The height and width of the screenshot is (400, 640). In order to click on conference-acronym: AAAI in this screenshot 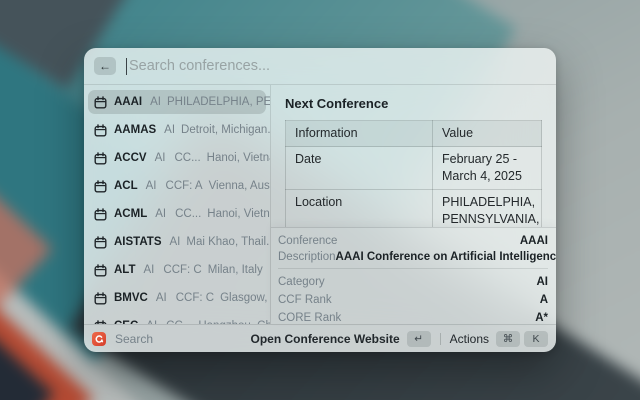, I will do `click(128, 102)`.